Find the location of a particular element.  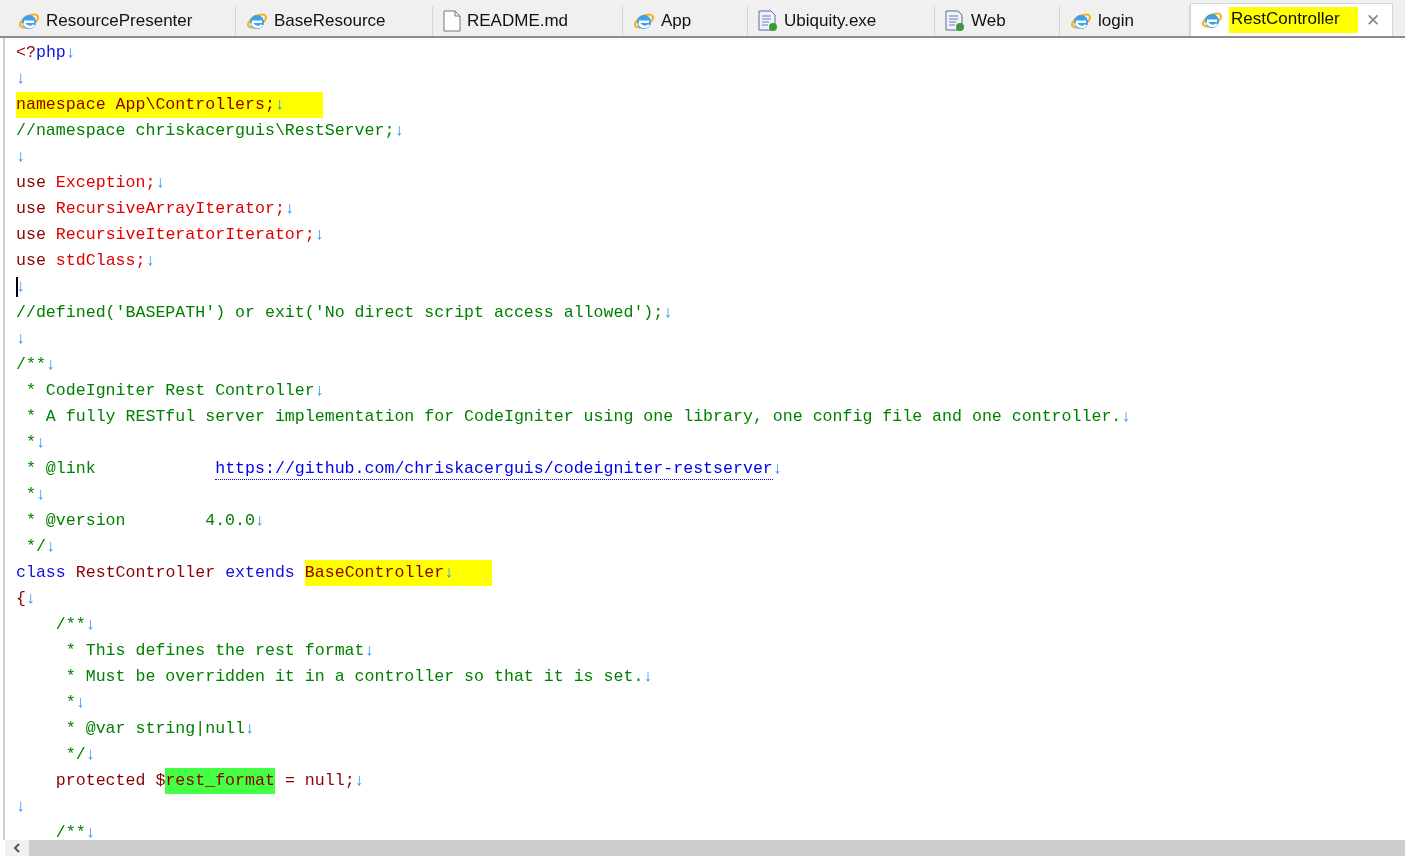

code-line: protected $rest_format = null;↓ is located at coordinates (710, 781).